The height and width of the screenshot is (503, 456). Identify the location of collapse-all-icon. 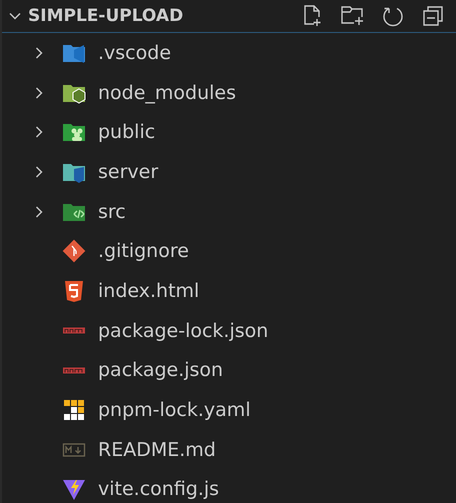
(433, 16).